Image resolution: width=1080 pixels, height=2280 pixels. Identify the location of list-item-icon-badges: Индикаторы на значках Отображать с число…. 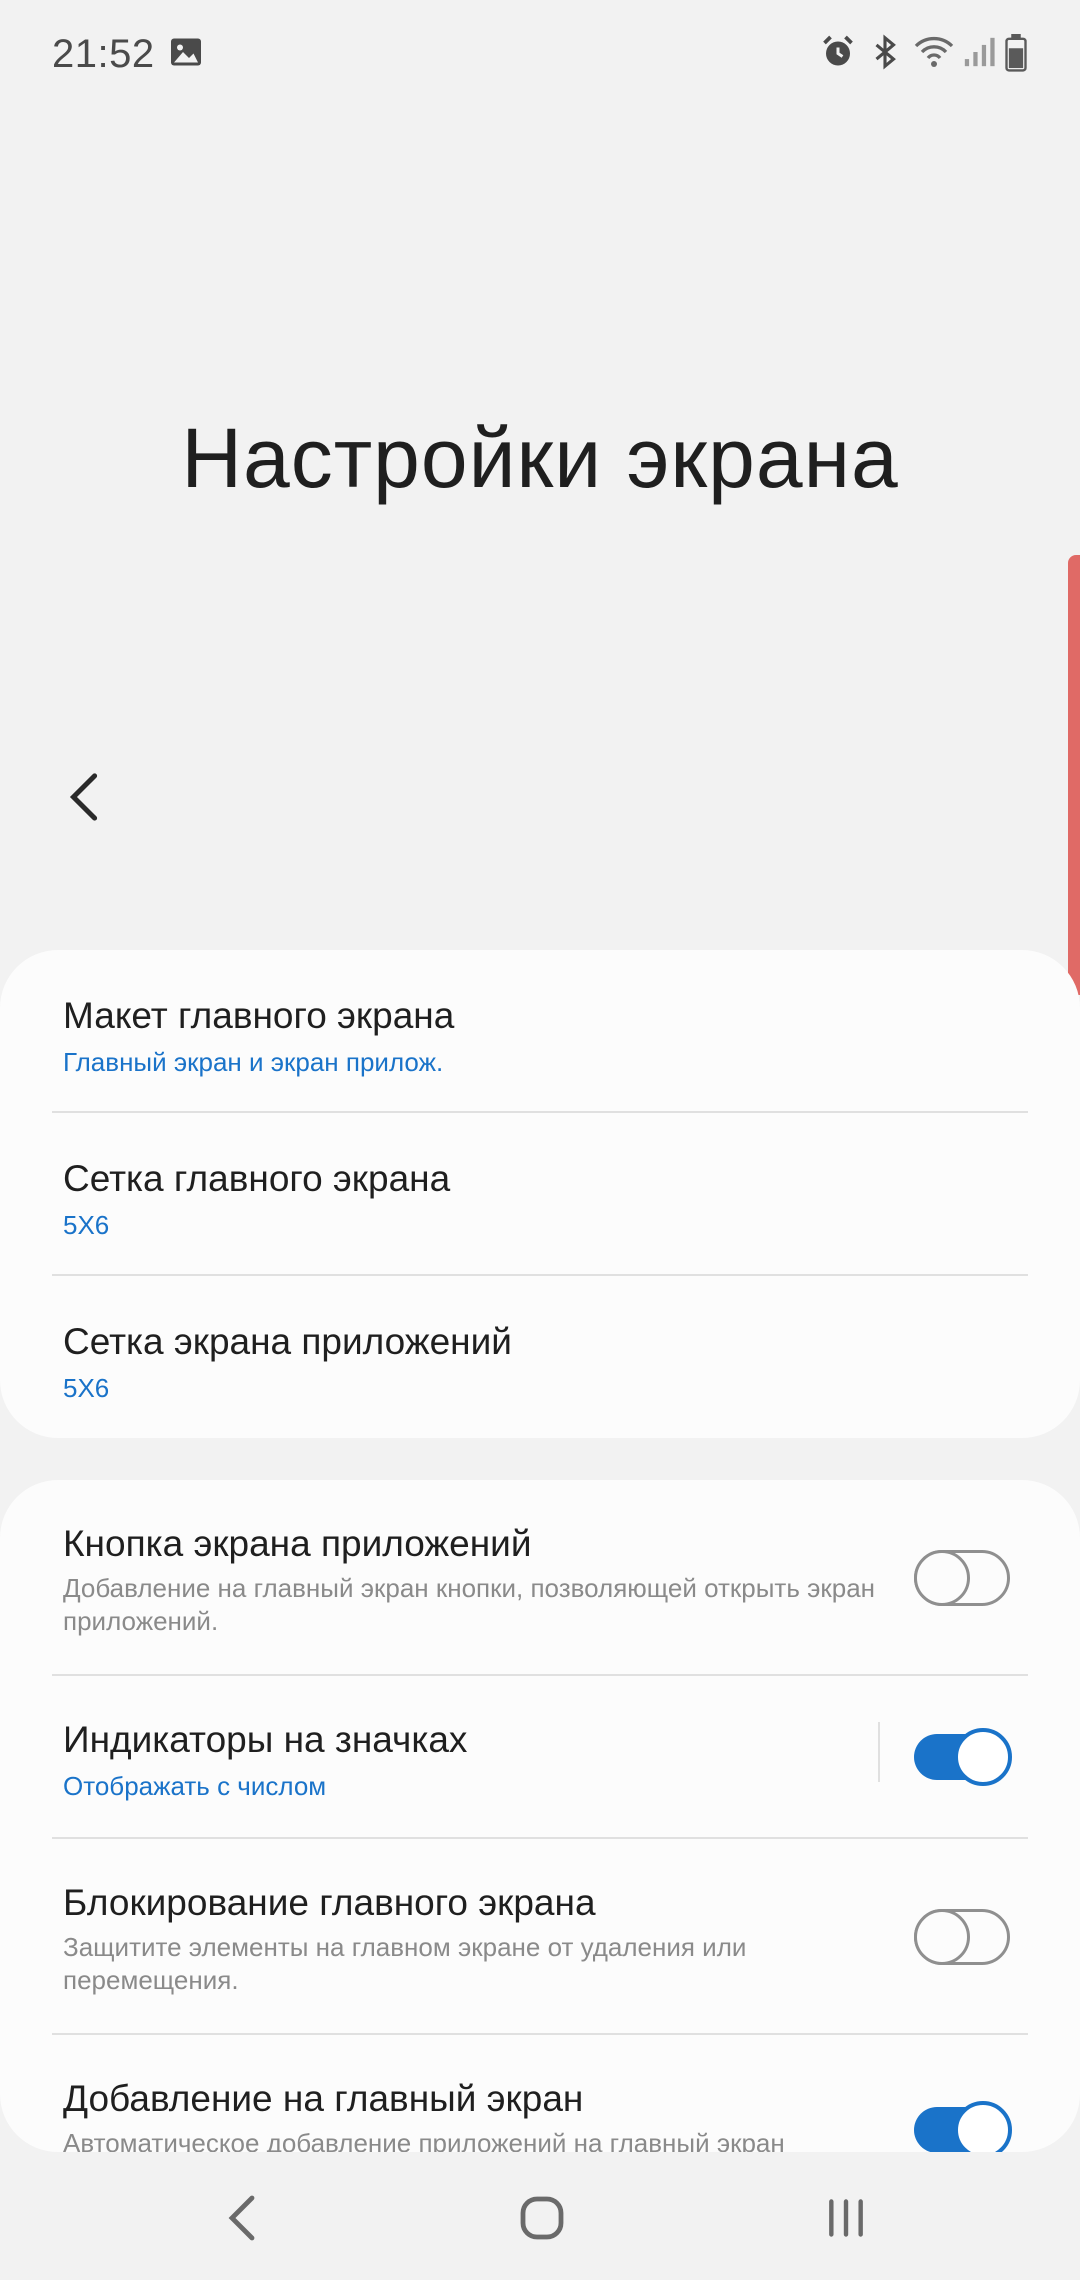
(540, 1757).